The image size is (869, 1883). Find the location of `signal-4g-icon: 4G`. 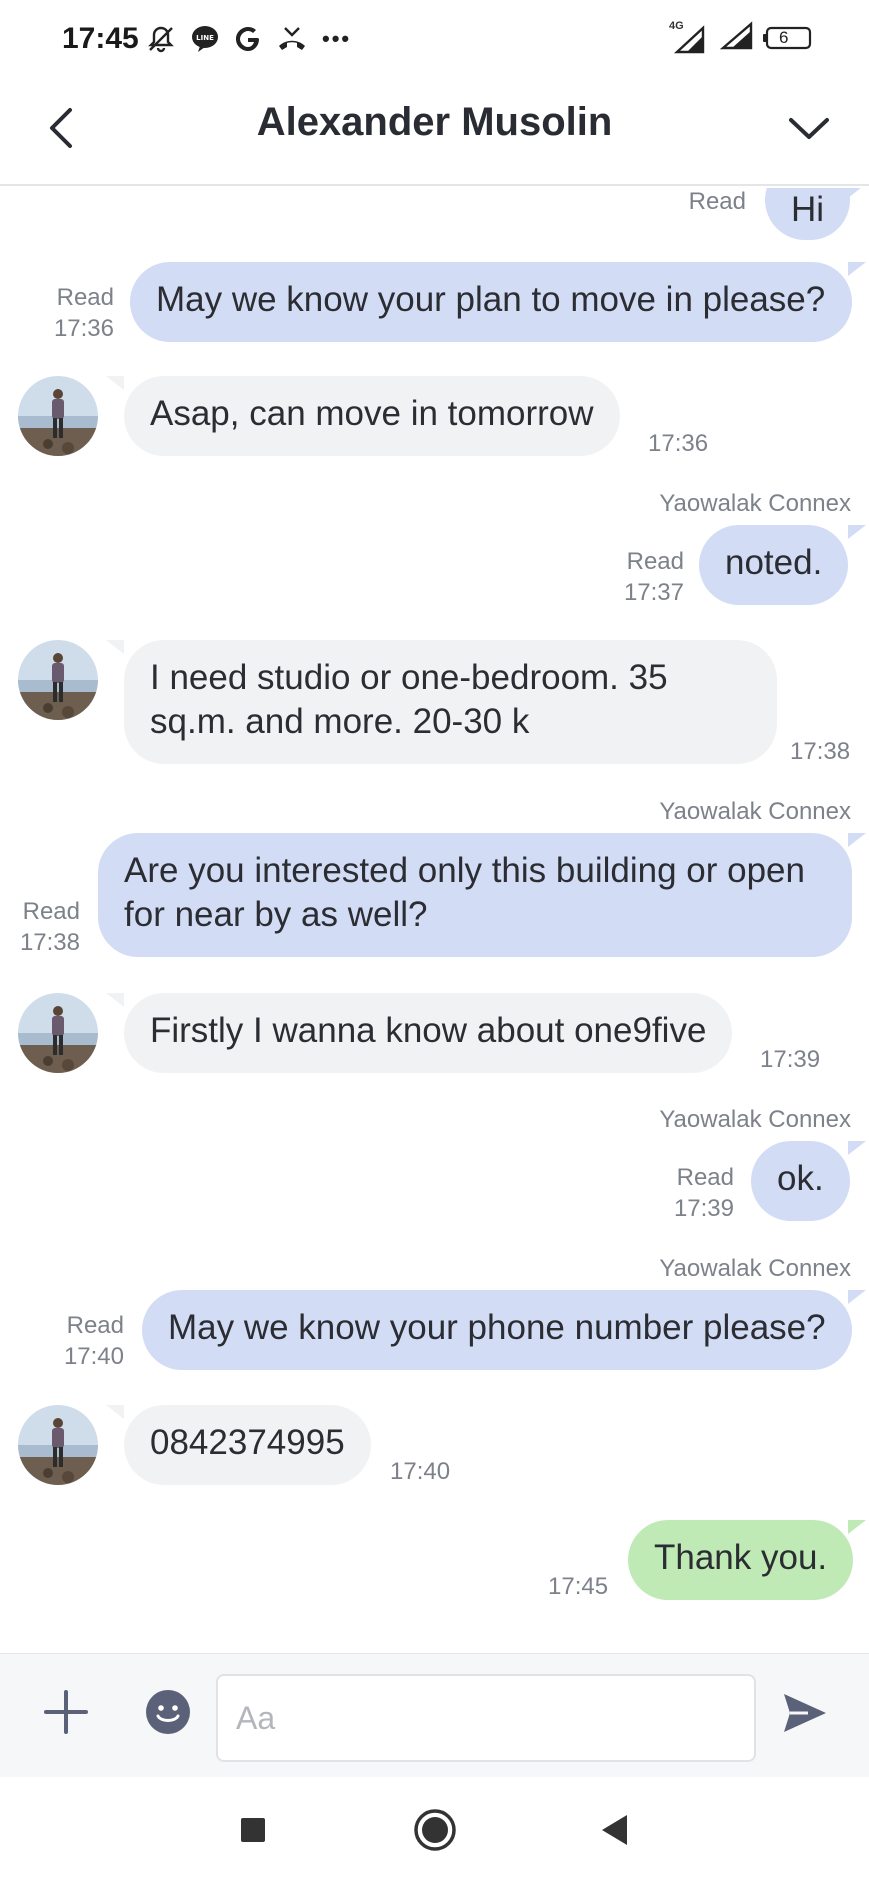

signal-4g-icon: 4G is located at coordinates (687, 38).